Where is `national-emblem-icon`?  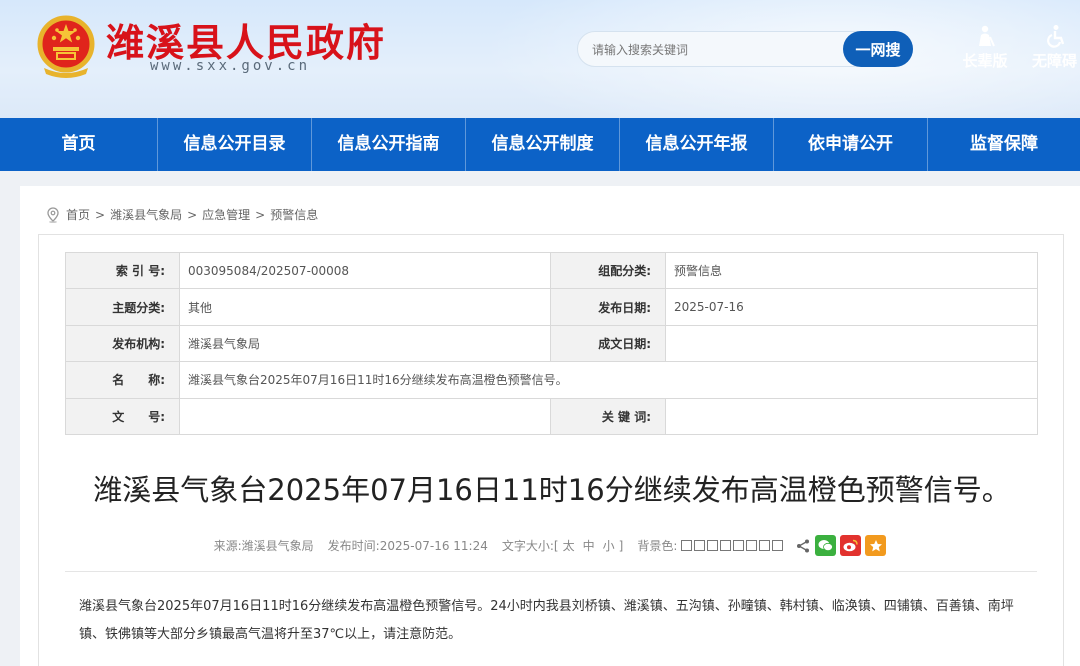
national-emblem-icon is located at coordinates (66, 46).